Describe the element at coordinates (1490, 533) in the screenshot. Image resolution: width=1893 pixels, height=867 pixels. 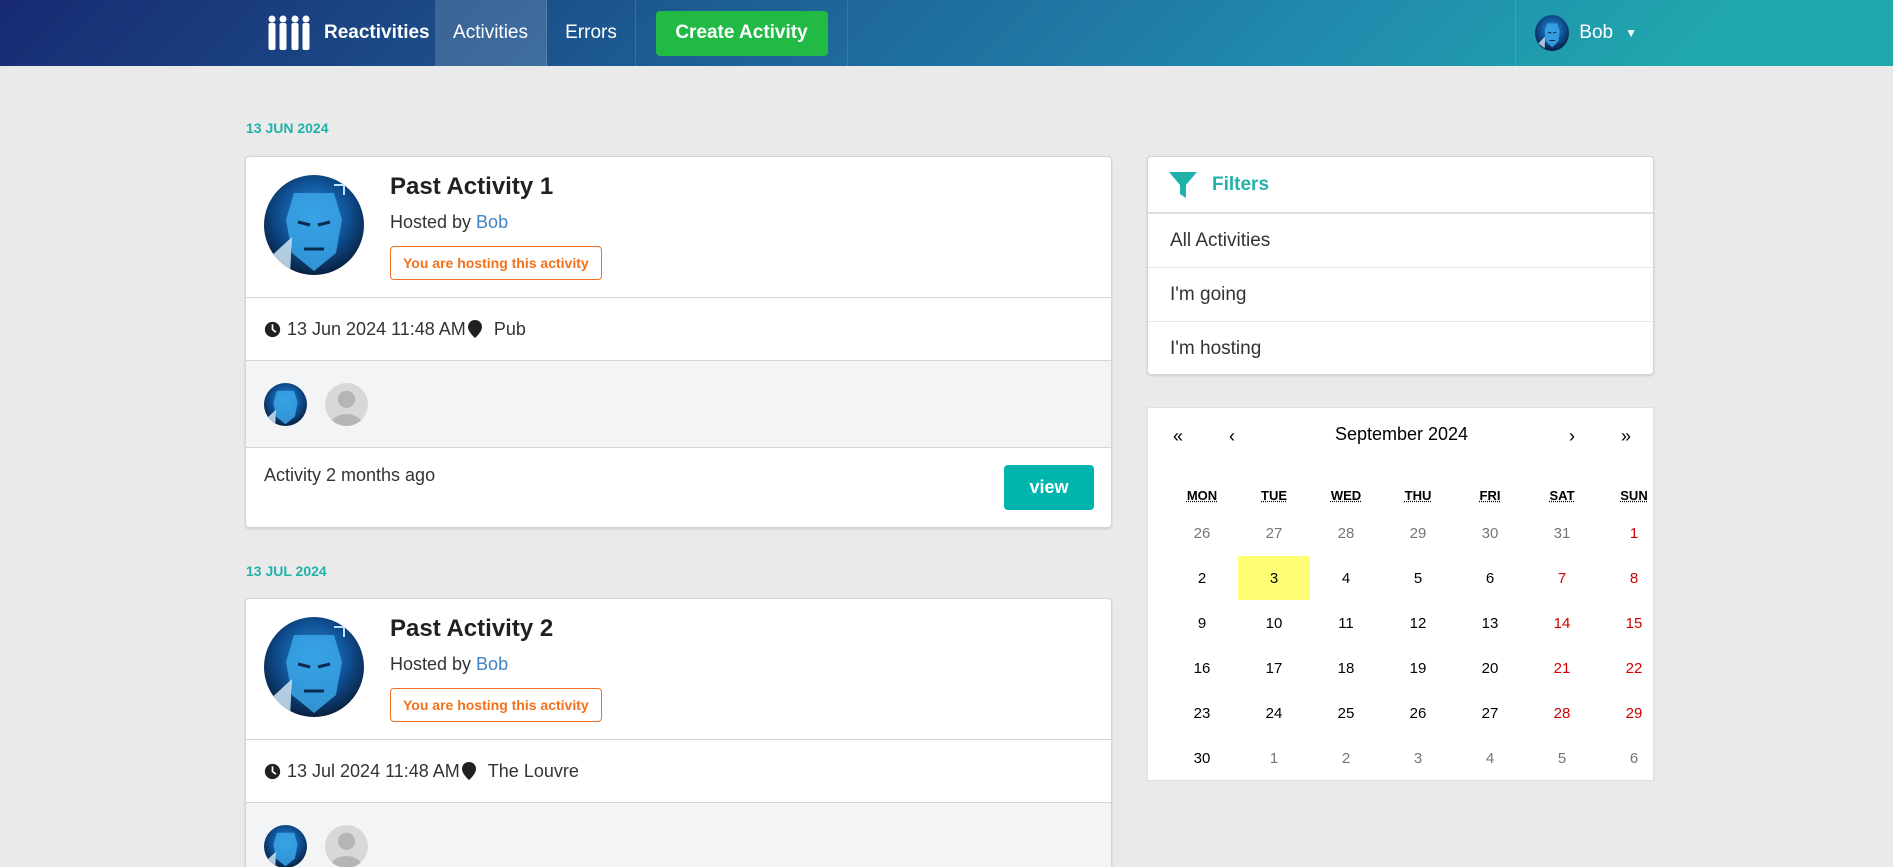
I see `calendar-day-other-month: 30` at that location.